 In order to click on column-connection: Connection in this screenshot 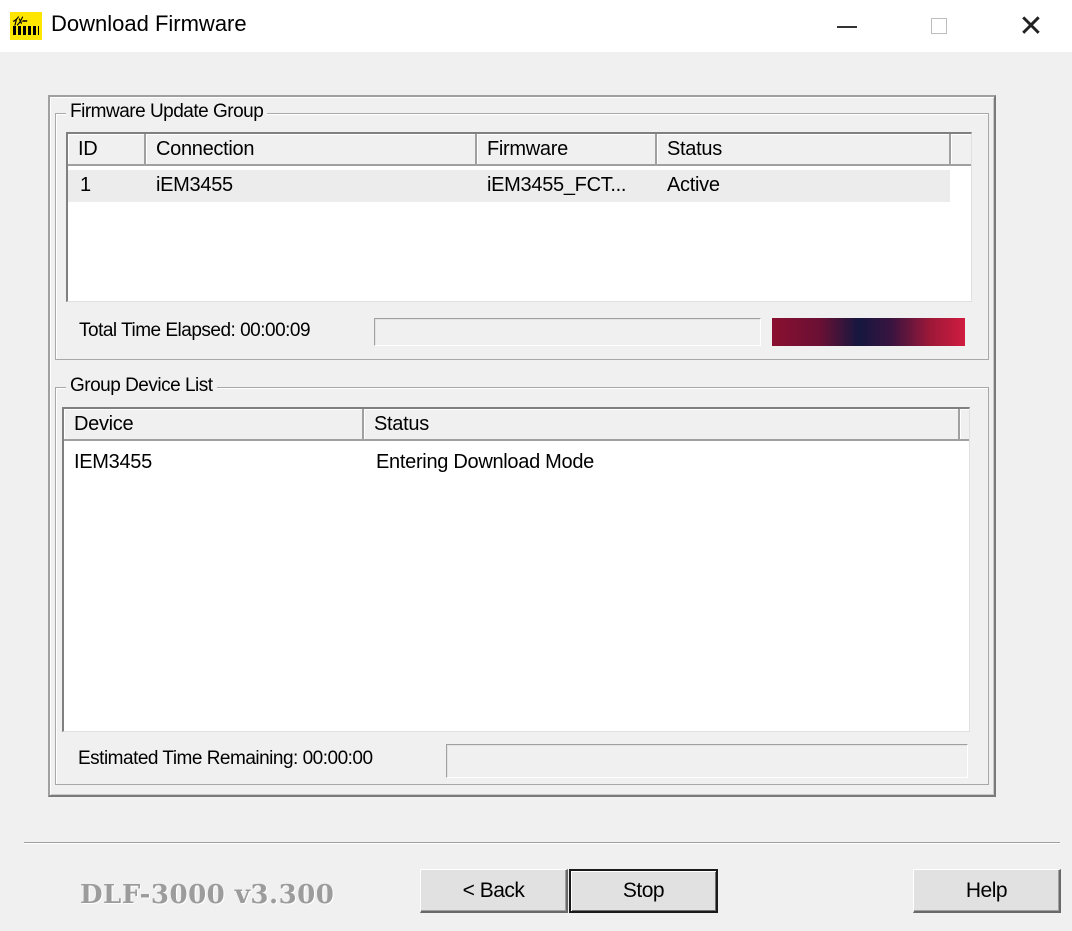, I will do `click(311, 150)`.